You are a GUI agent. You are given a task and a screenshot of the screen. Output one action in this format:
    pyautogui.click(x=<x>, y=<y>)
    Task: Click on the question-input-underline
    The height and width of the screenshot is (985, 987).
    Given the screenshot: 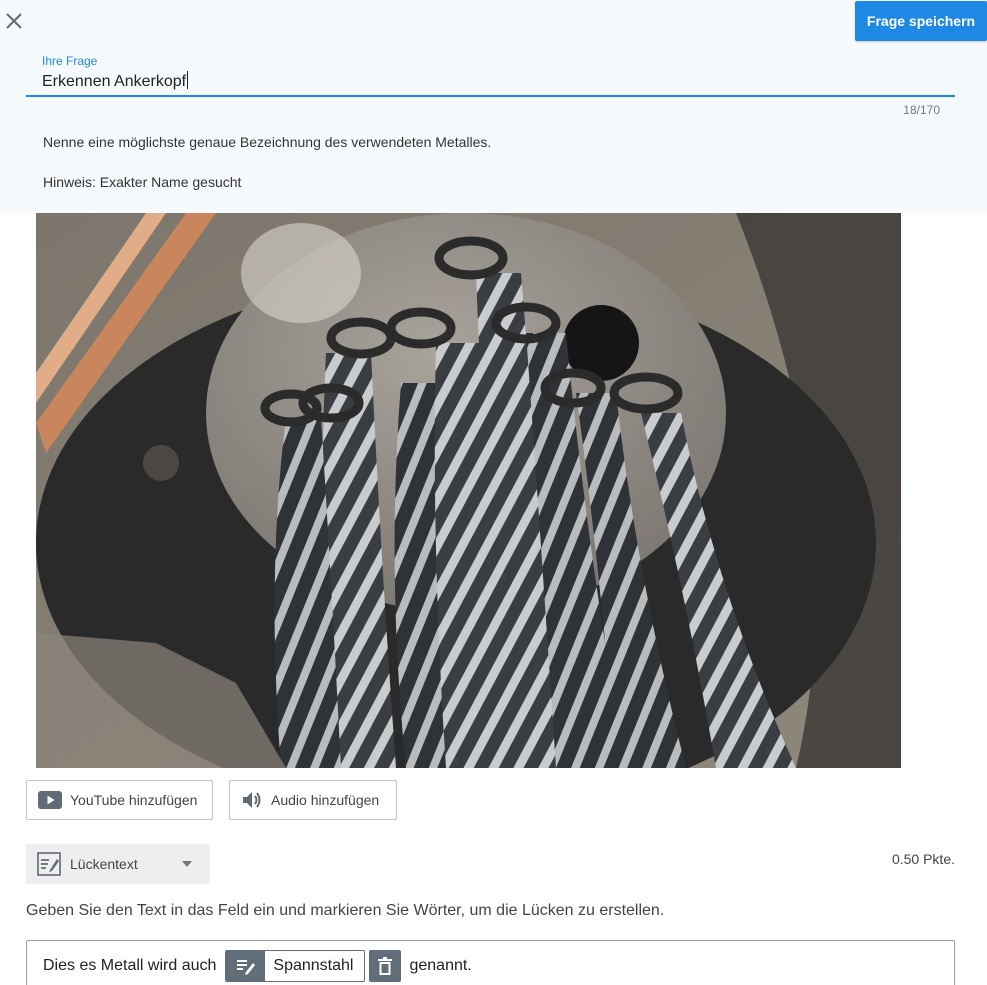 What is the action you would take?
    pyautogui.click(x=490, y=96)
    